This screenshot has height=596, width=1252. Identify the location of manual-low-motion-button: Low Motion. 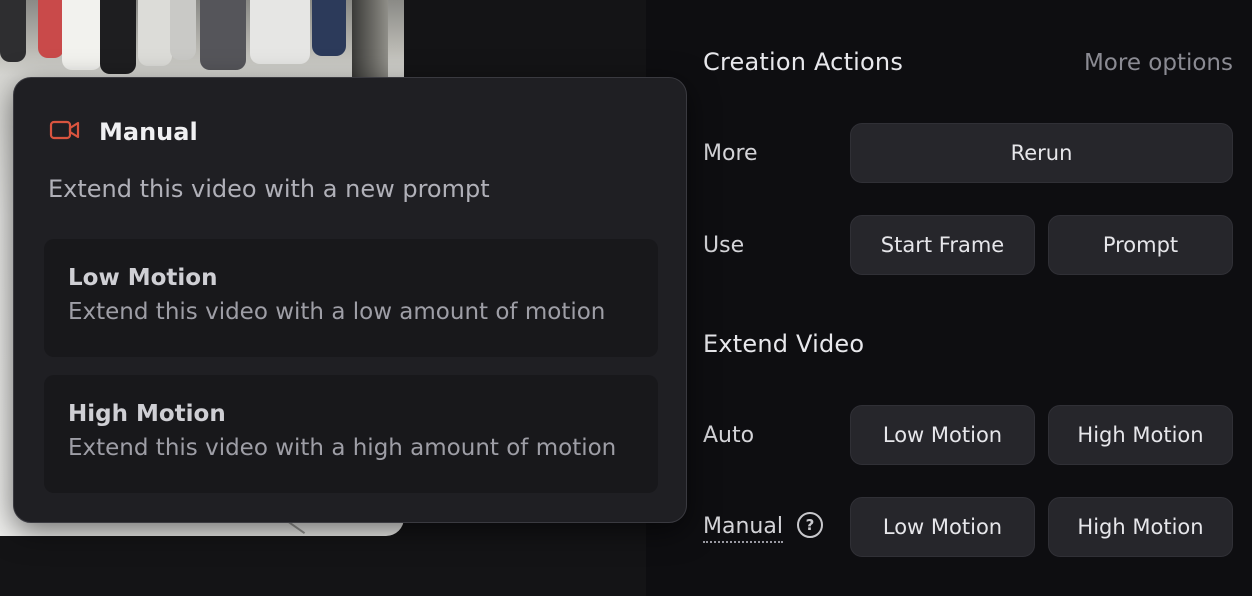
(942, 527).